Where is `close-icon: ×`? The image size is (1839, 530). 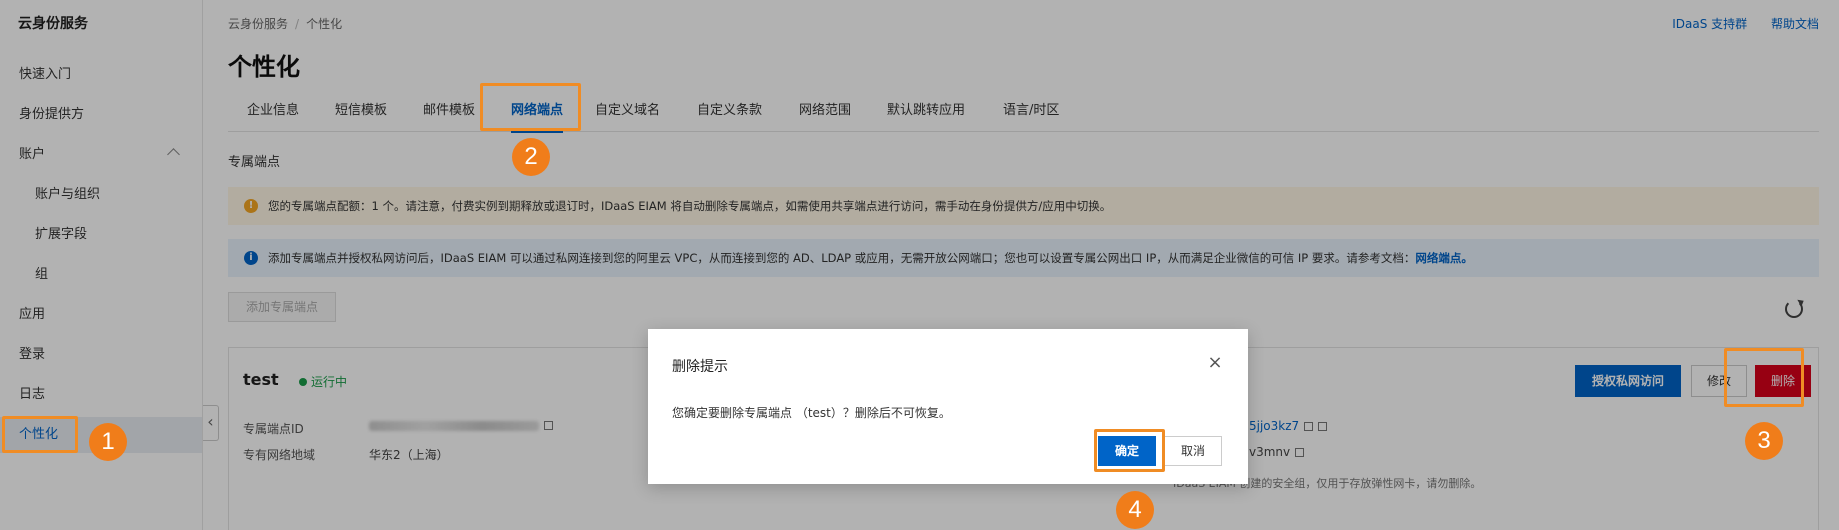 close-icon: × is located at coordinates (1215, 363).